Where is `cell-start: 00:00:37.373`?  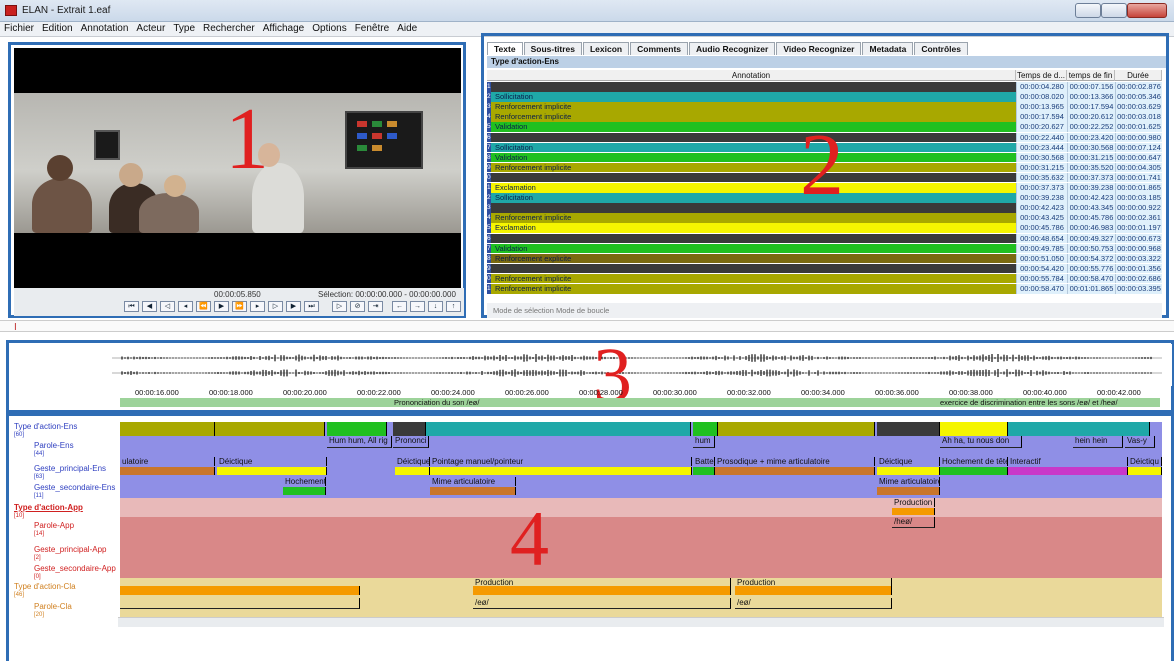 cell-start: 00:00:37.373 is located at coordinates (1041, 188).